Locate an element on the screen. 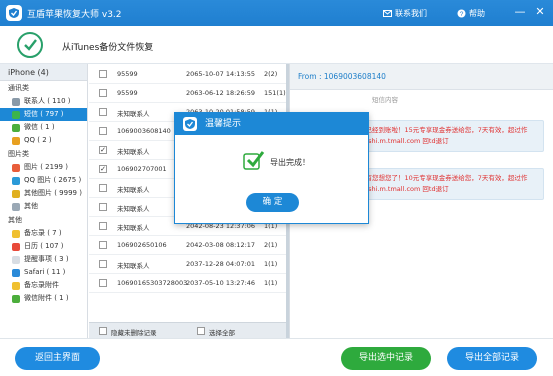 The image size is (553, 376). sidebar-item: 短信 ( 797 ) is located at coordinates (43, 114).